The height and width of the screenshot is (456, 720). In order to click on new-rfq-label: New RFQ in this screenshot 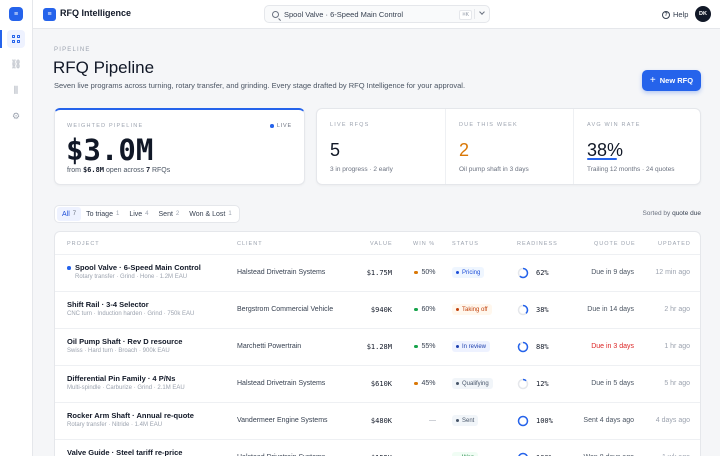, I will do `click(676, 80)`.